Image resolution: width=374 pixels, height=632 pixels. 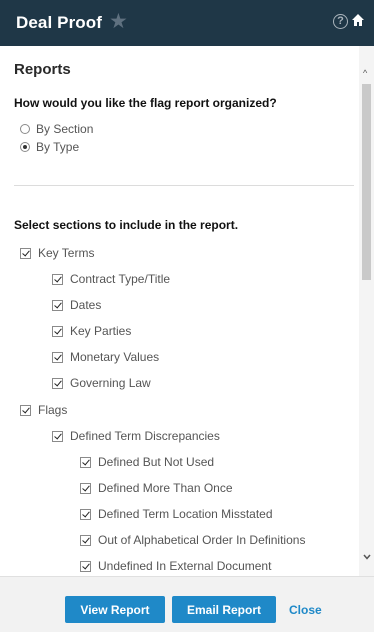 What do you see at coordinates (156, 462) in the screenshot?
I see `checkbox-label: Defined But Not Used` at bounding box center [156, 462].